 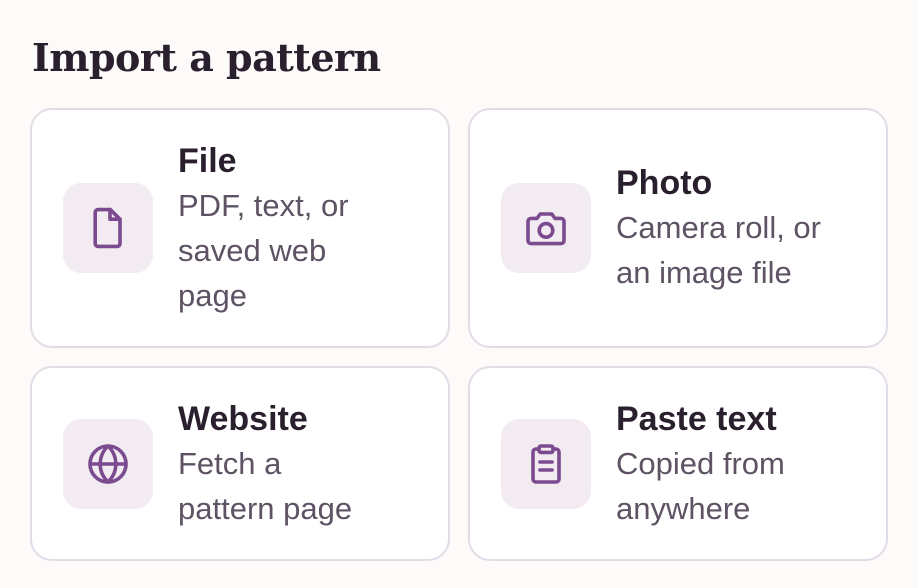 I want to click on import-photo-text: Photo Camera roll, or an image file, so click(x=718, y=228).